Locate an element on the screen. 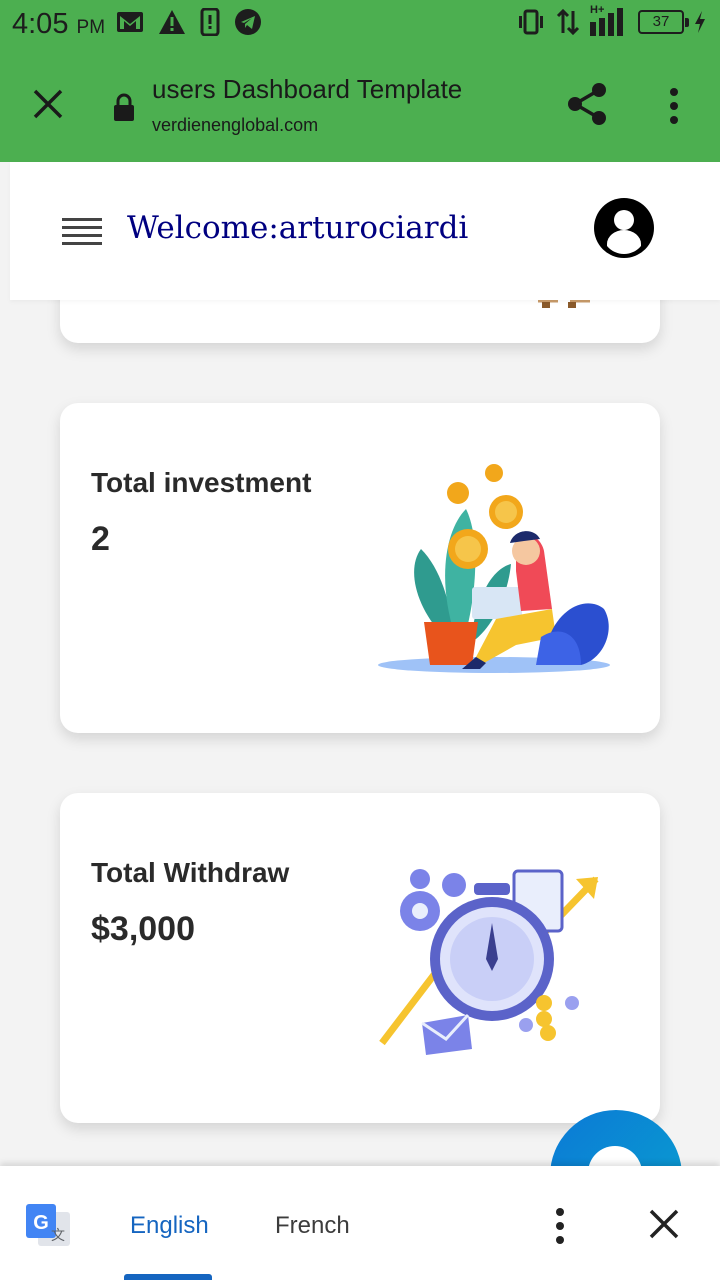  card-value: $3,000 is located at coordinates (143, 929).